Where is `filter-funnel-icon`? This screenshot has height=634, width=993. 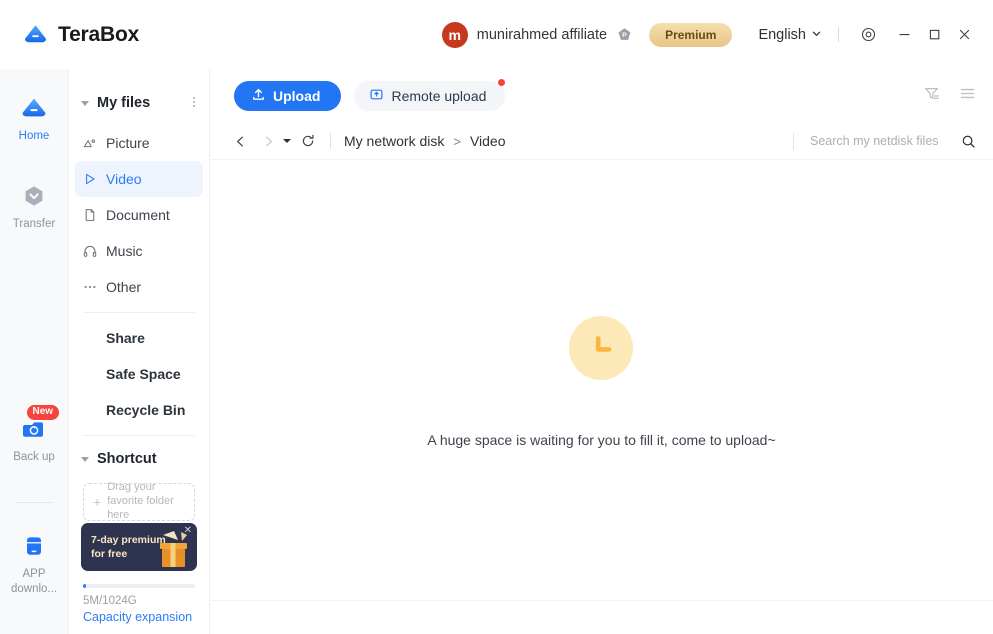 filter-funnel-icon is located at coordinates (931, 96).